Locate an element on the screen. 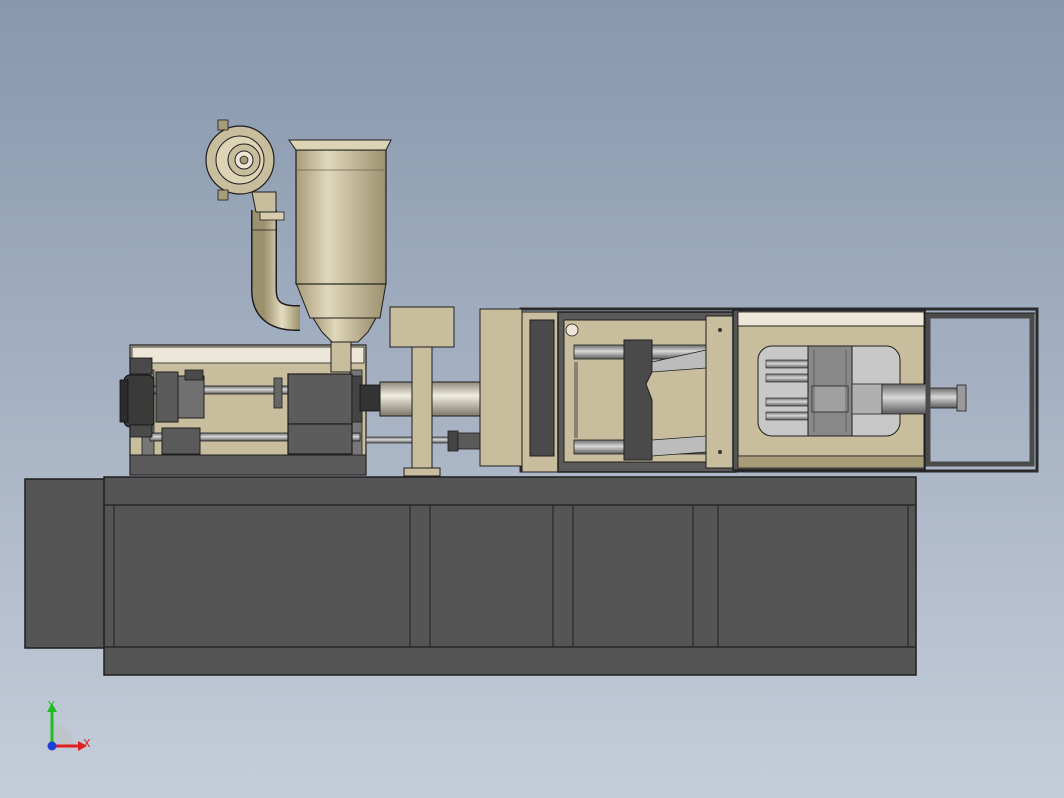 Image resolution: width=1064 pixels, height=798 pixels. hopper-dryer is located at coordinates (298, 246).